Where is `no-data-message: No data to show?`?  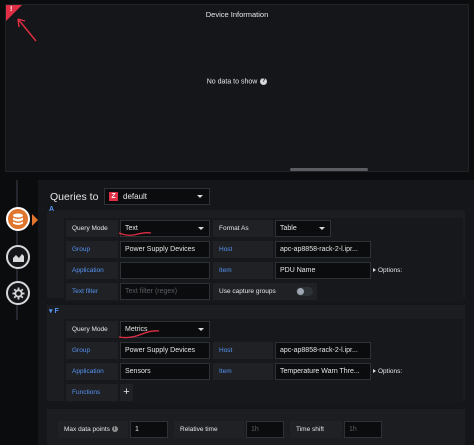 no-data-message: No data to show? is located at coordinates (237, 81).